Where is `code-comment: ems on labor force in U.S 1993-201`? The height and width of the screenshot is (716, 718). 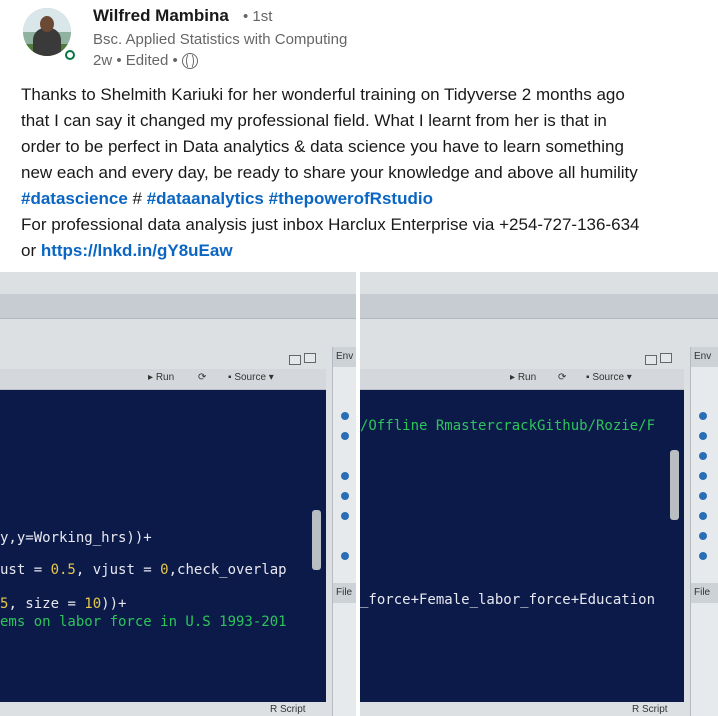
code-comment: ems on labor force in U.S 1993-201 is located at coordinates (143, 622).